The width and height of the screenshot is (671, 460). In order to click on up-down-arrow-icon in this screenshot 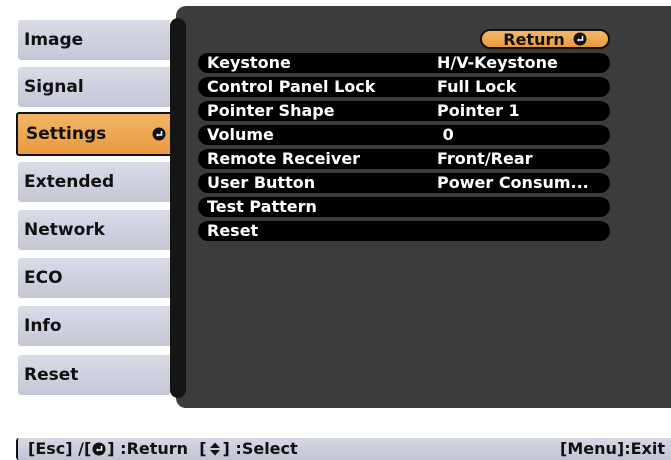, I will do `click(214, 449)`.